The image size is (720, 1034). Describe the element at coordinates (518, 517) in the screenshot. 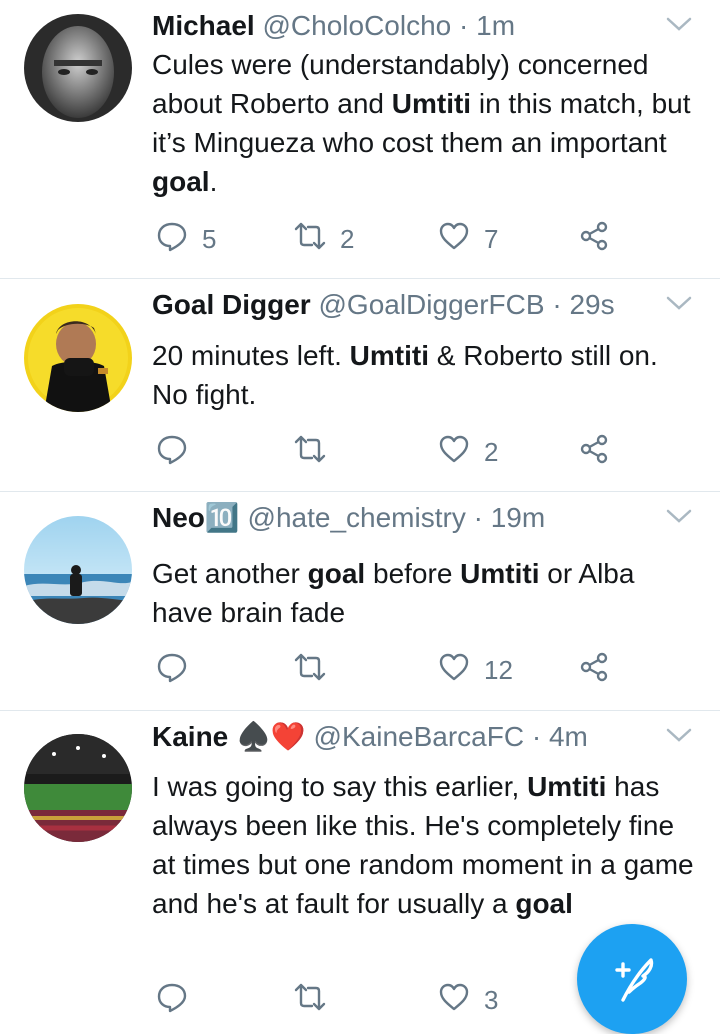

I see `timestamp: 19m` at that location.